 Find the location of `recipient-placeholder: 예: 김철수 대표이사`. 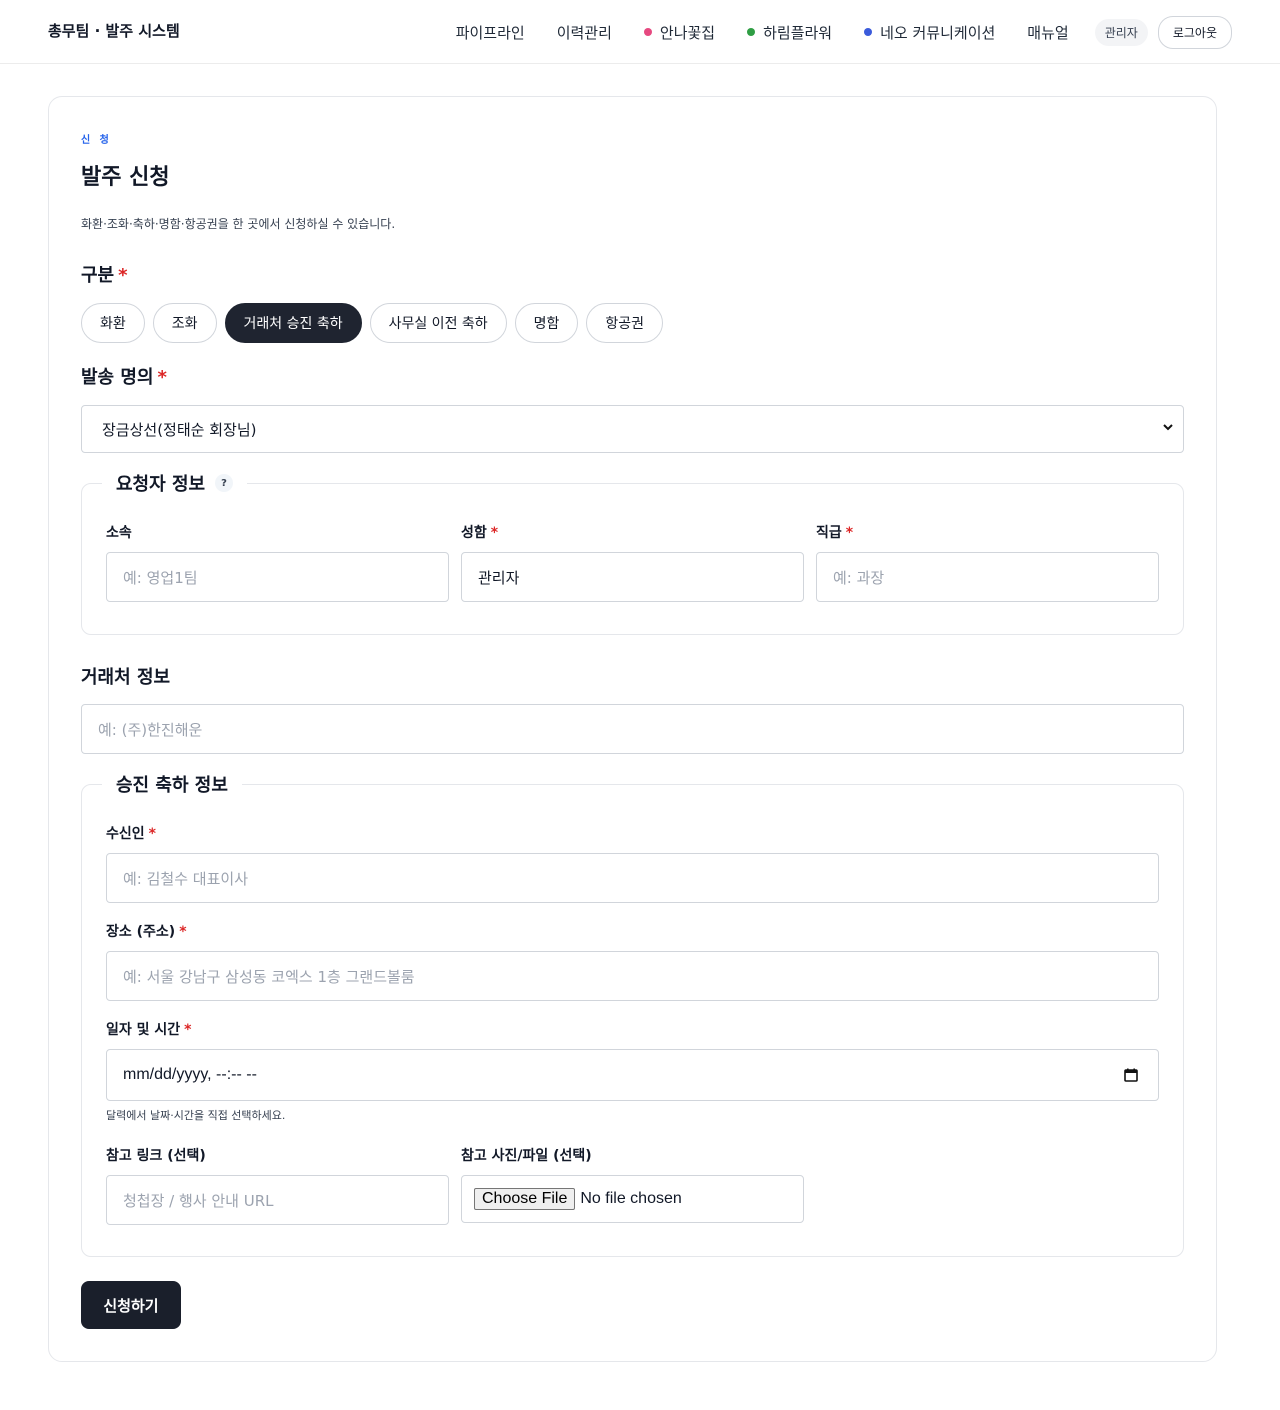

recipient-placeholder: 예: 김철수 대표이사 is located at coordinates (185, 878).